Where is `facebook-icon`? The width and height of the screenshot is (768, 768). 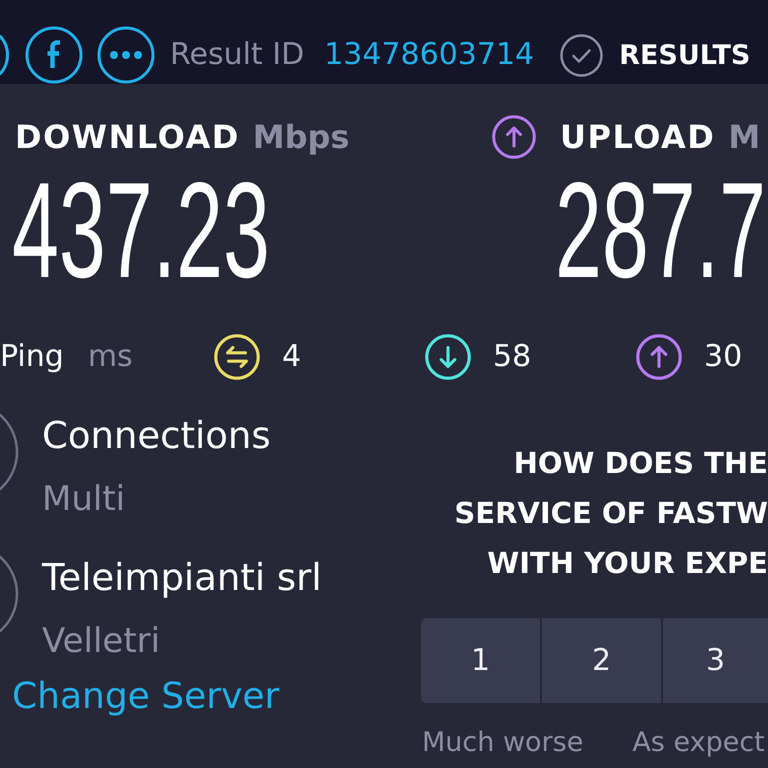 facebook-icon is located at coordinates (54, 55).